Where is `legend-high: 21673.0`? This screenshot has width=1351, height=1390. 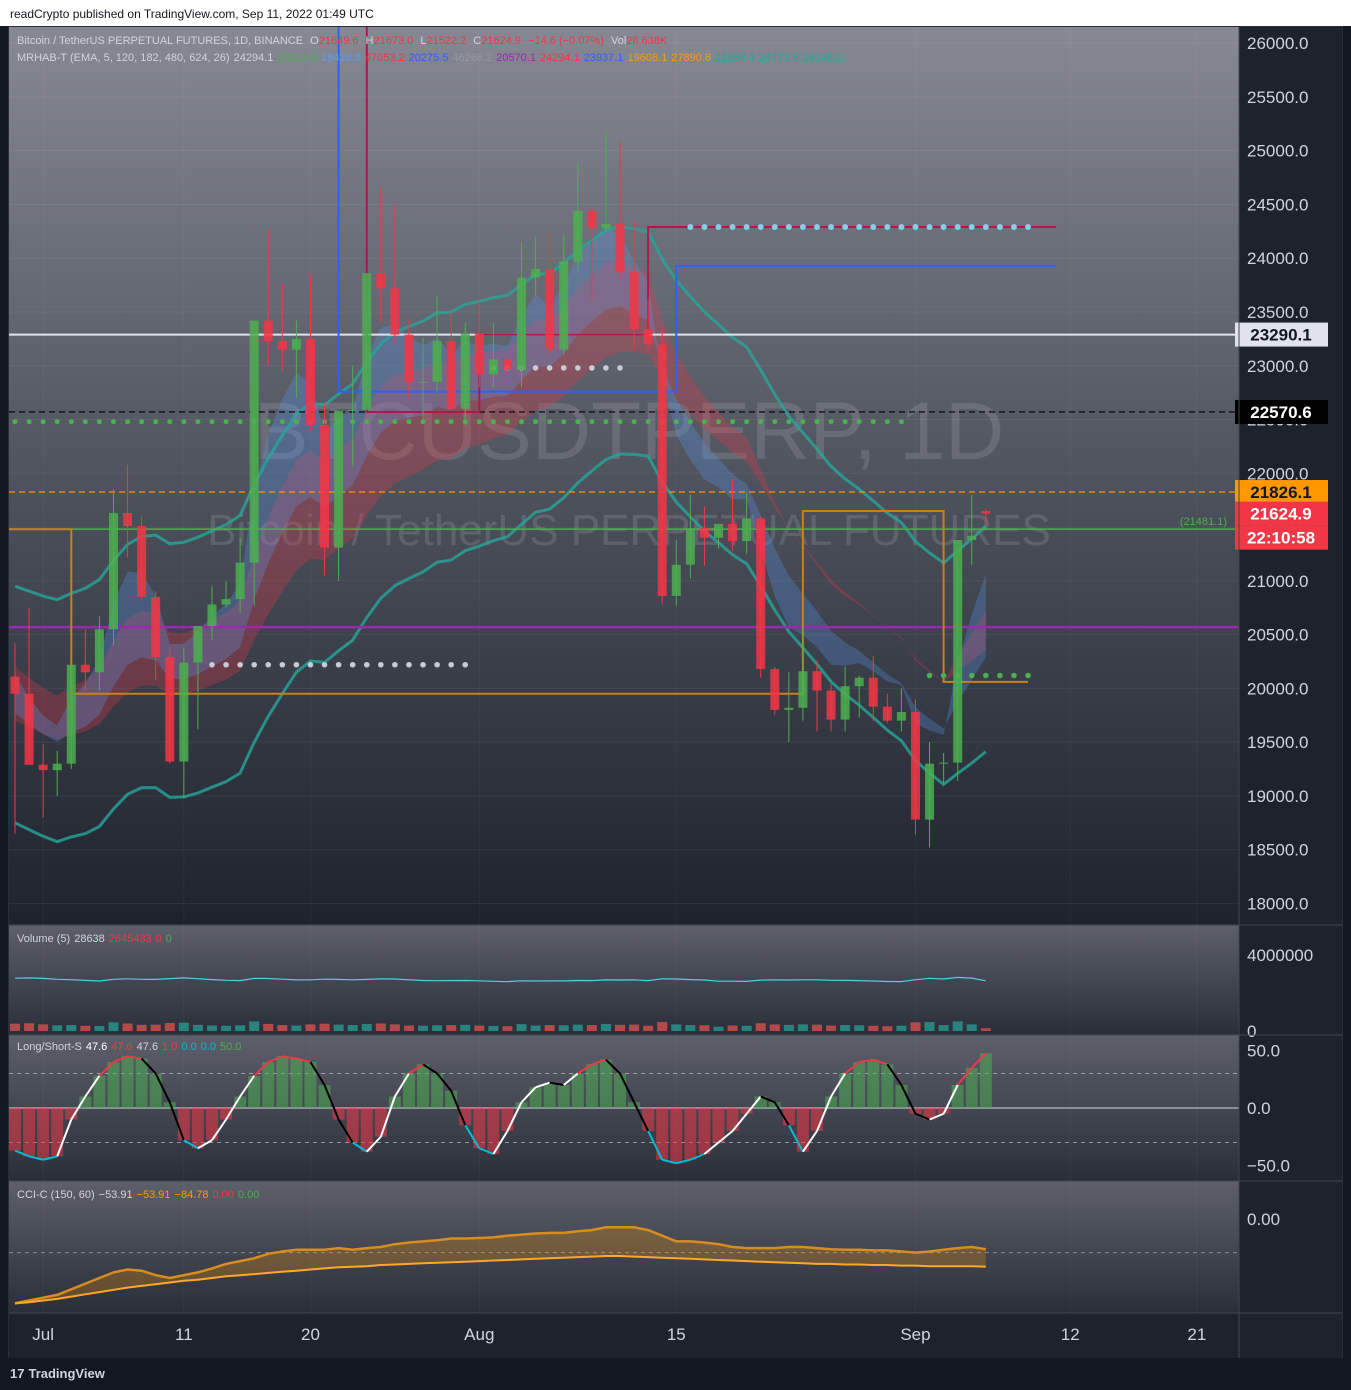
legend-high: 21673.0 is located at coordinates (393, 41).